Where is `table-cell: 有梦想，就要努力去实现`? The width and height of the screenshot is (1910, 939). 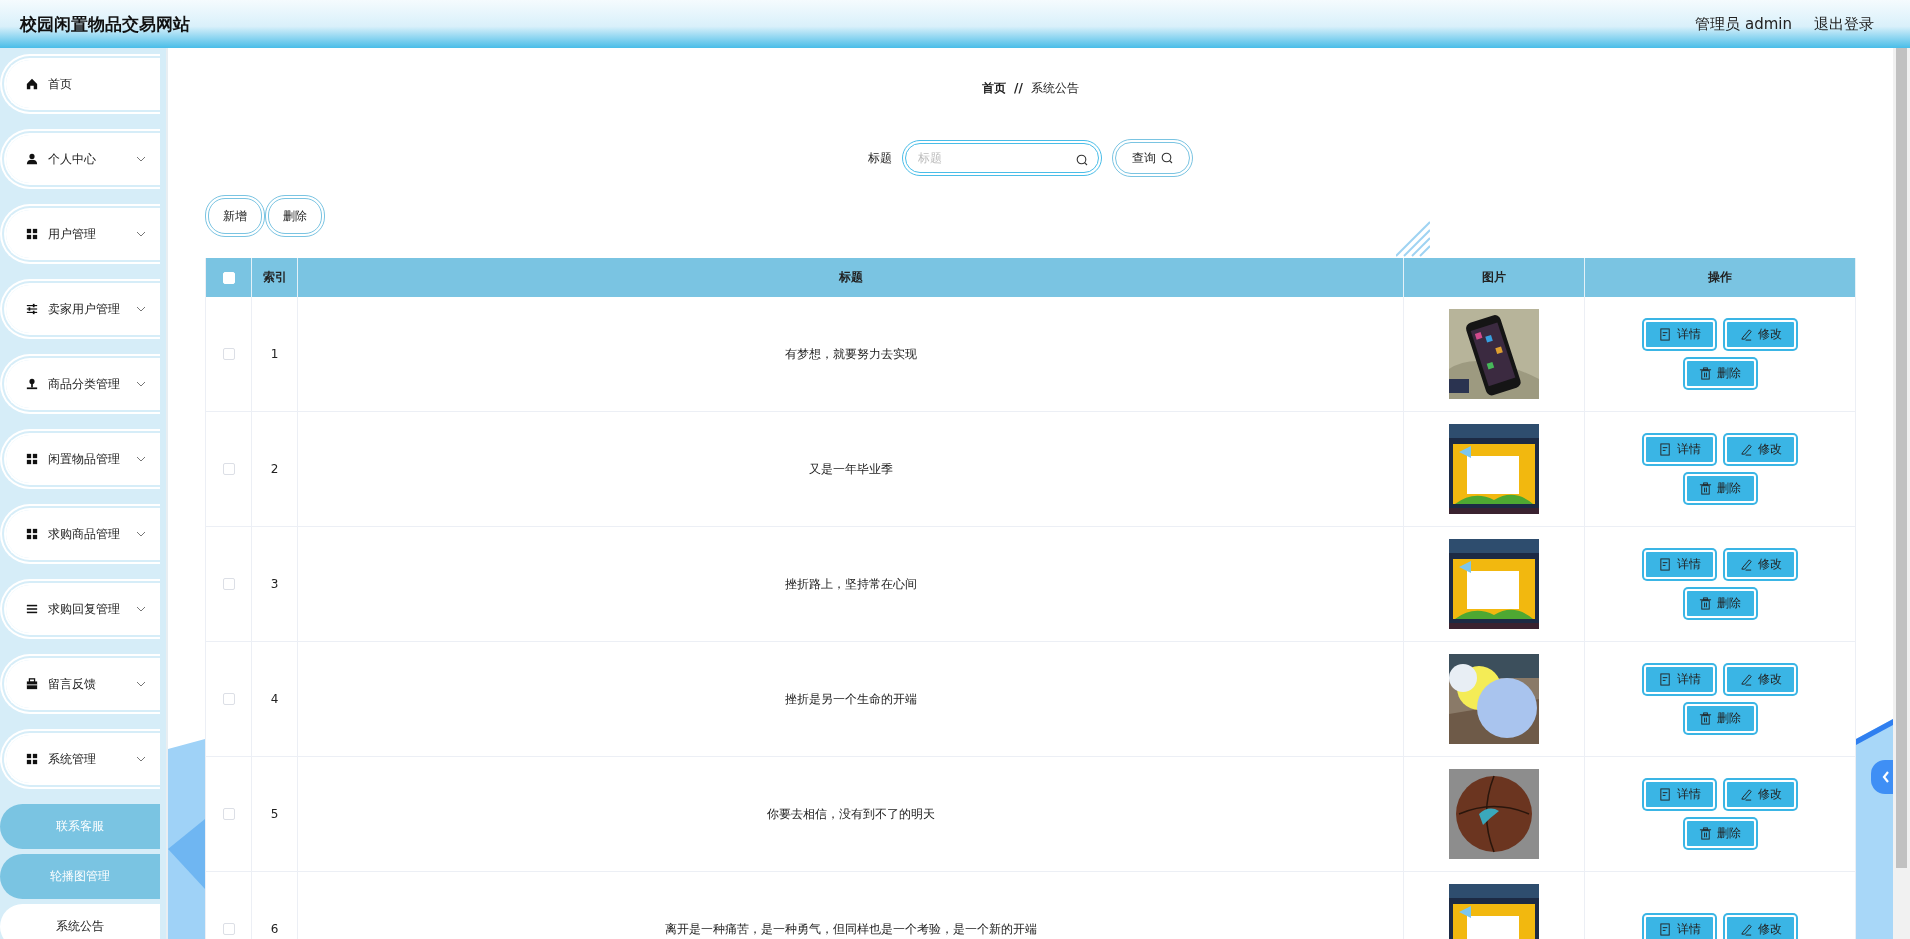
table-cell: 有梦想，就要努力去实现 is located at coordinates (851, 354).